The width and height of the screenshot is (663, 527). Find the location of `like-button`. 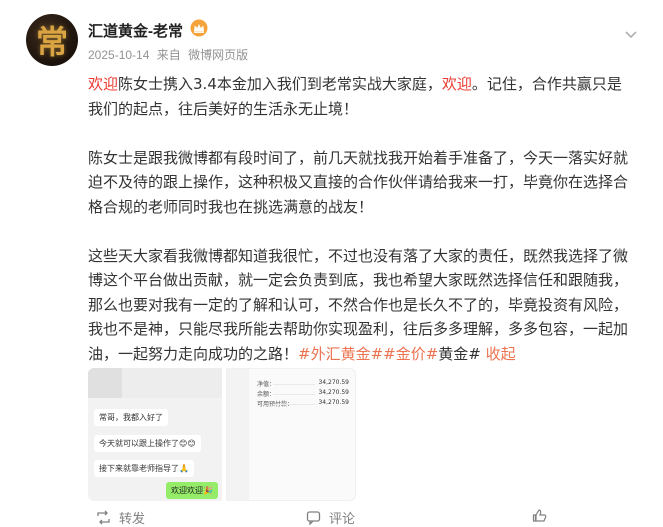

like-button is located at coordinates (543, 515).